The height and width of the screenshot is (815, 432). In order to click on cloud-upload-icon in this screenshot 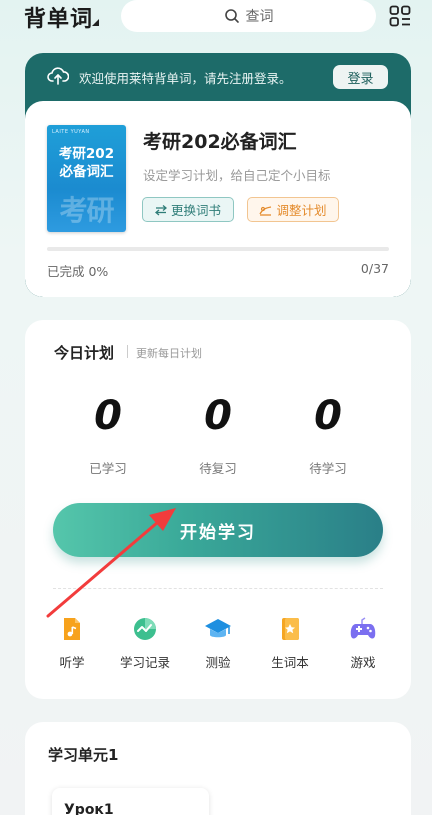, I will do `click(58, 76)`.